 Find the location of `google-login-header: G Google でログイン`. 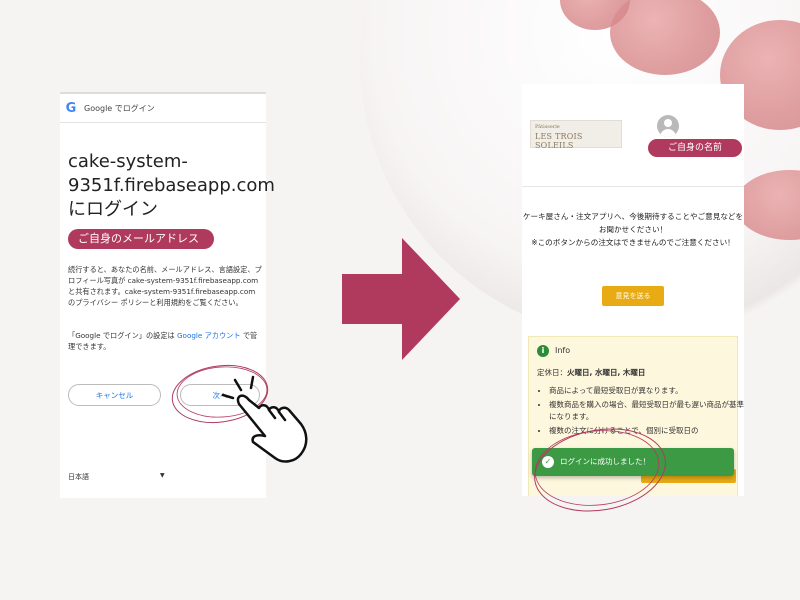

google-login-header: G Google でログイン is located at coordinates (163, 108).